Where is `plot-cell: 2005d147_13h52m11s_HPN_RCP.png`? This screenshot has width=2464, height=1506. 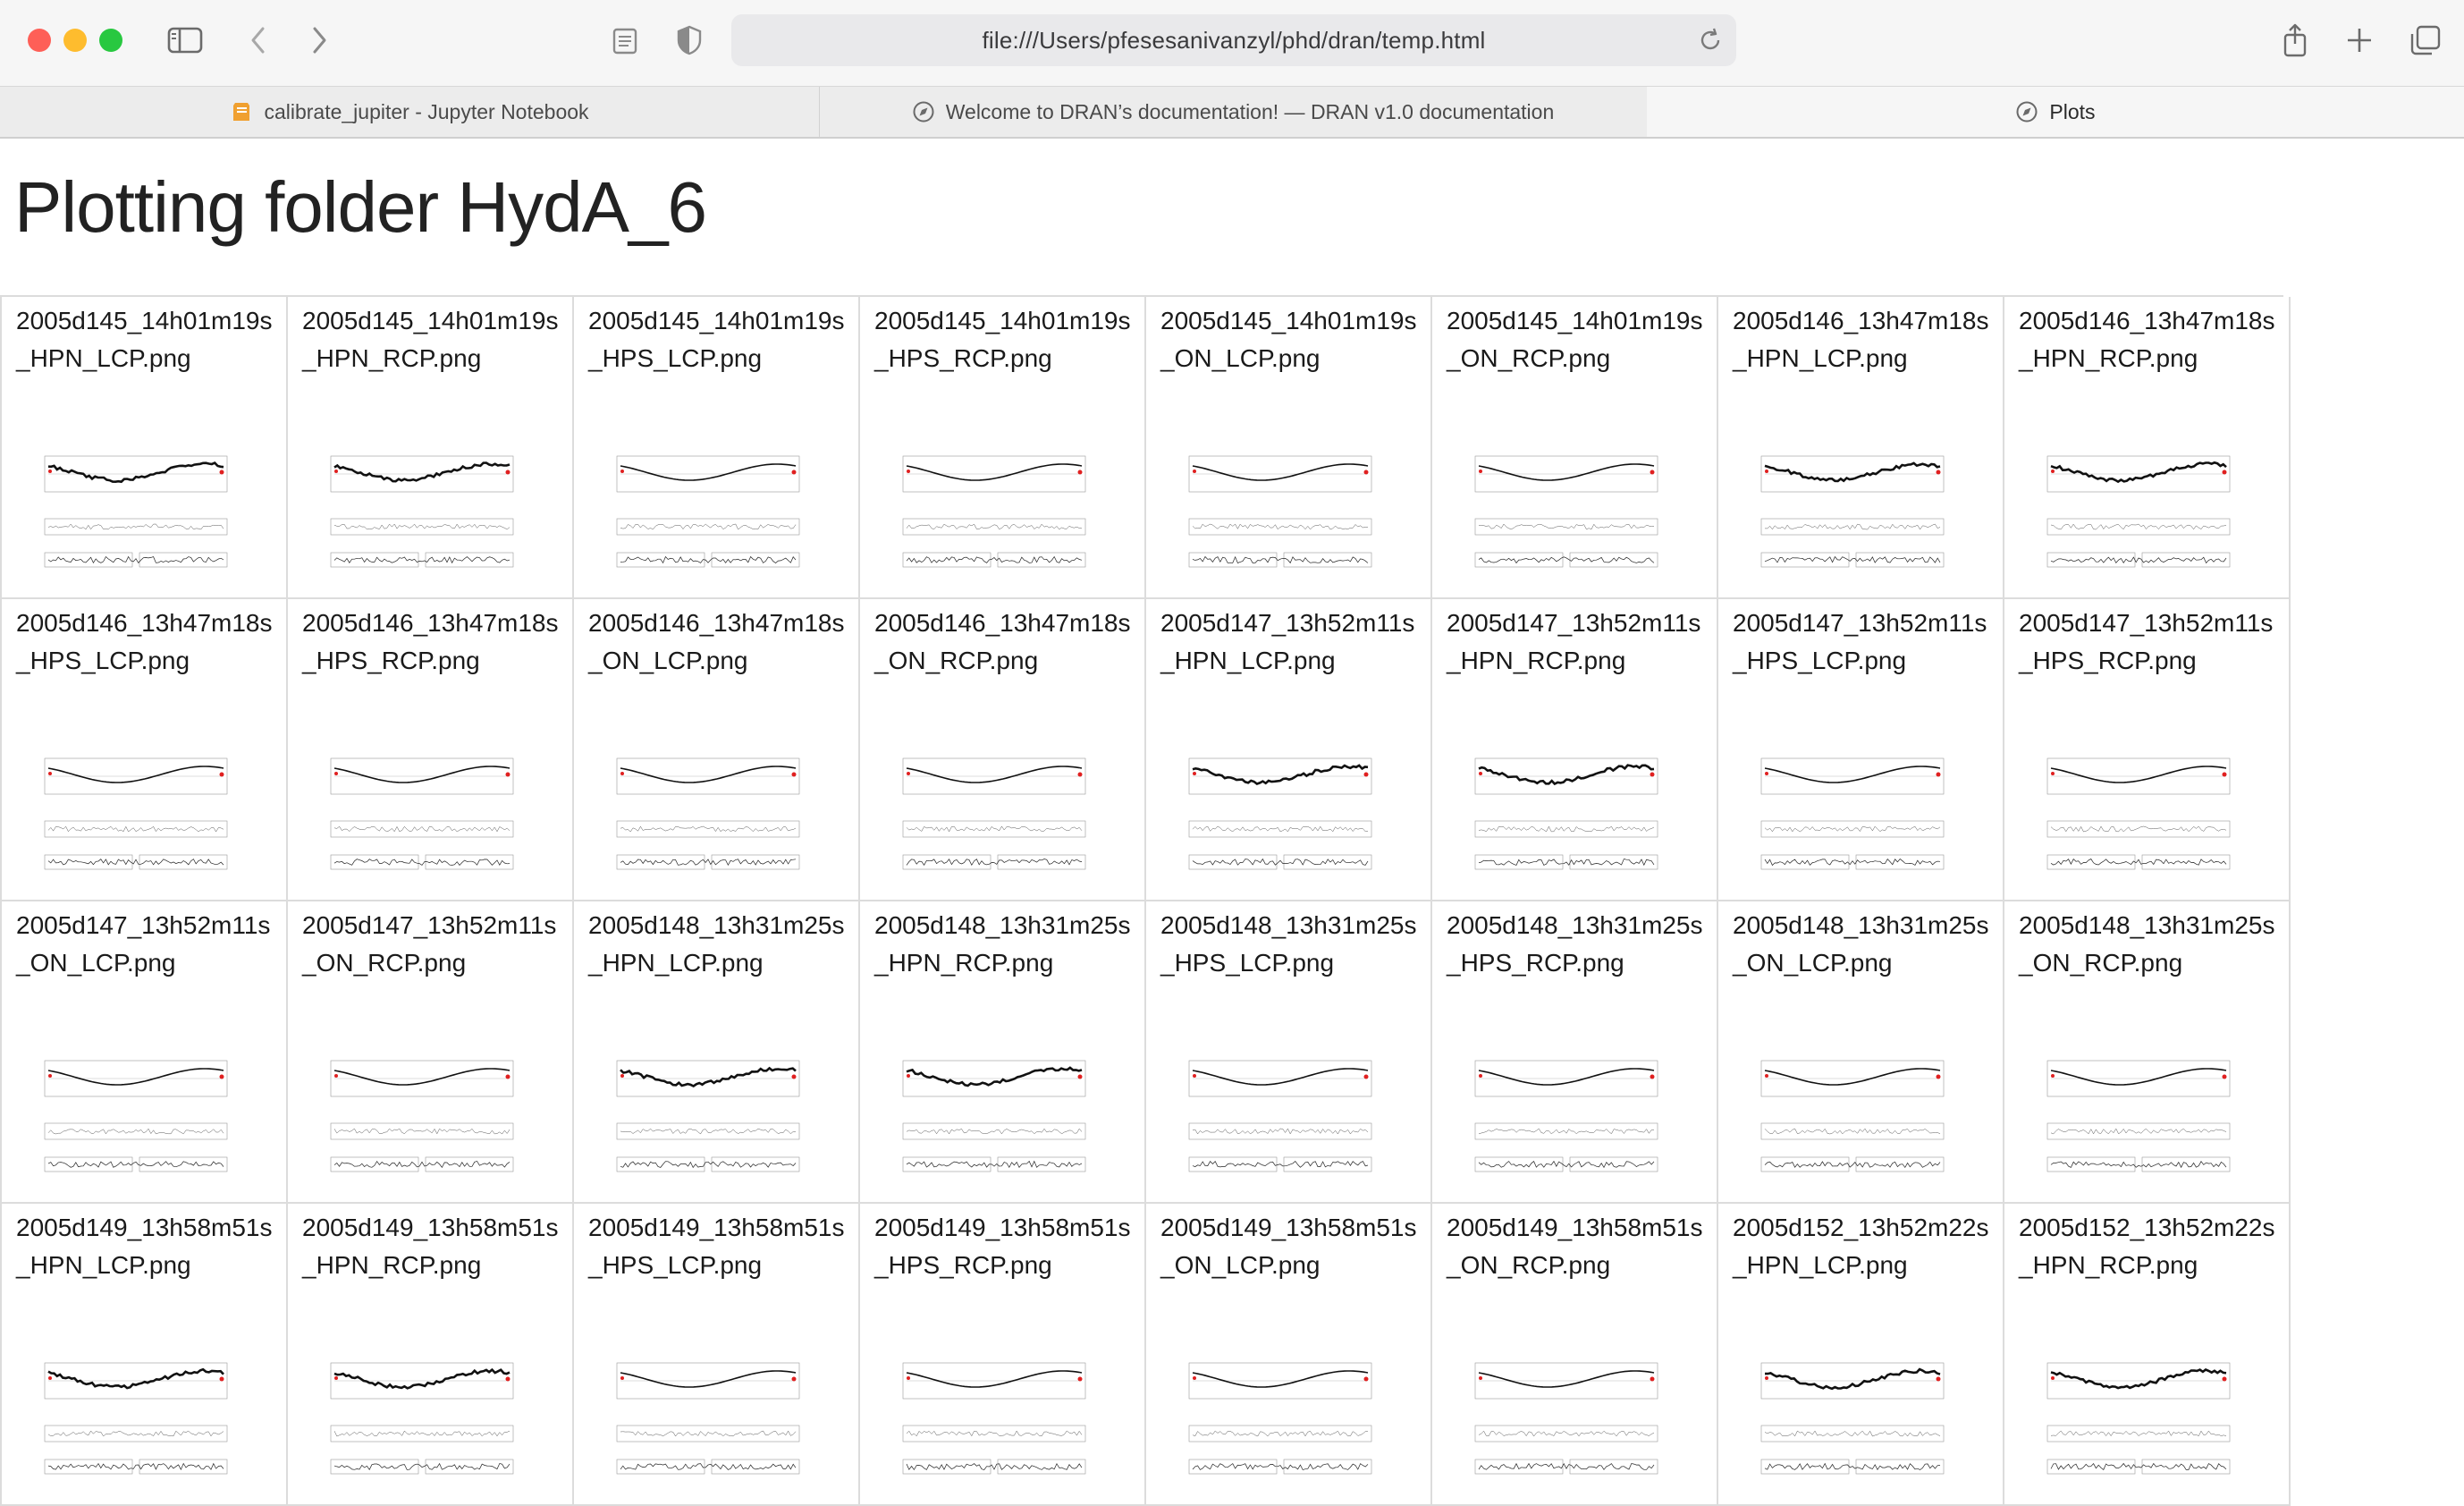 plot-cell: 2005d147_13h52m11s_HPN_RCP.png is located at coordinates (1575, 750).